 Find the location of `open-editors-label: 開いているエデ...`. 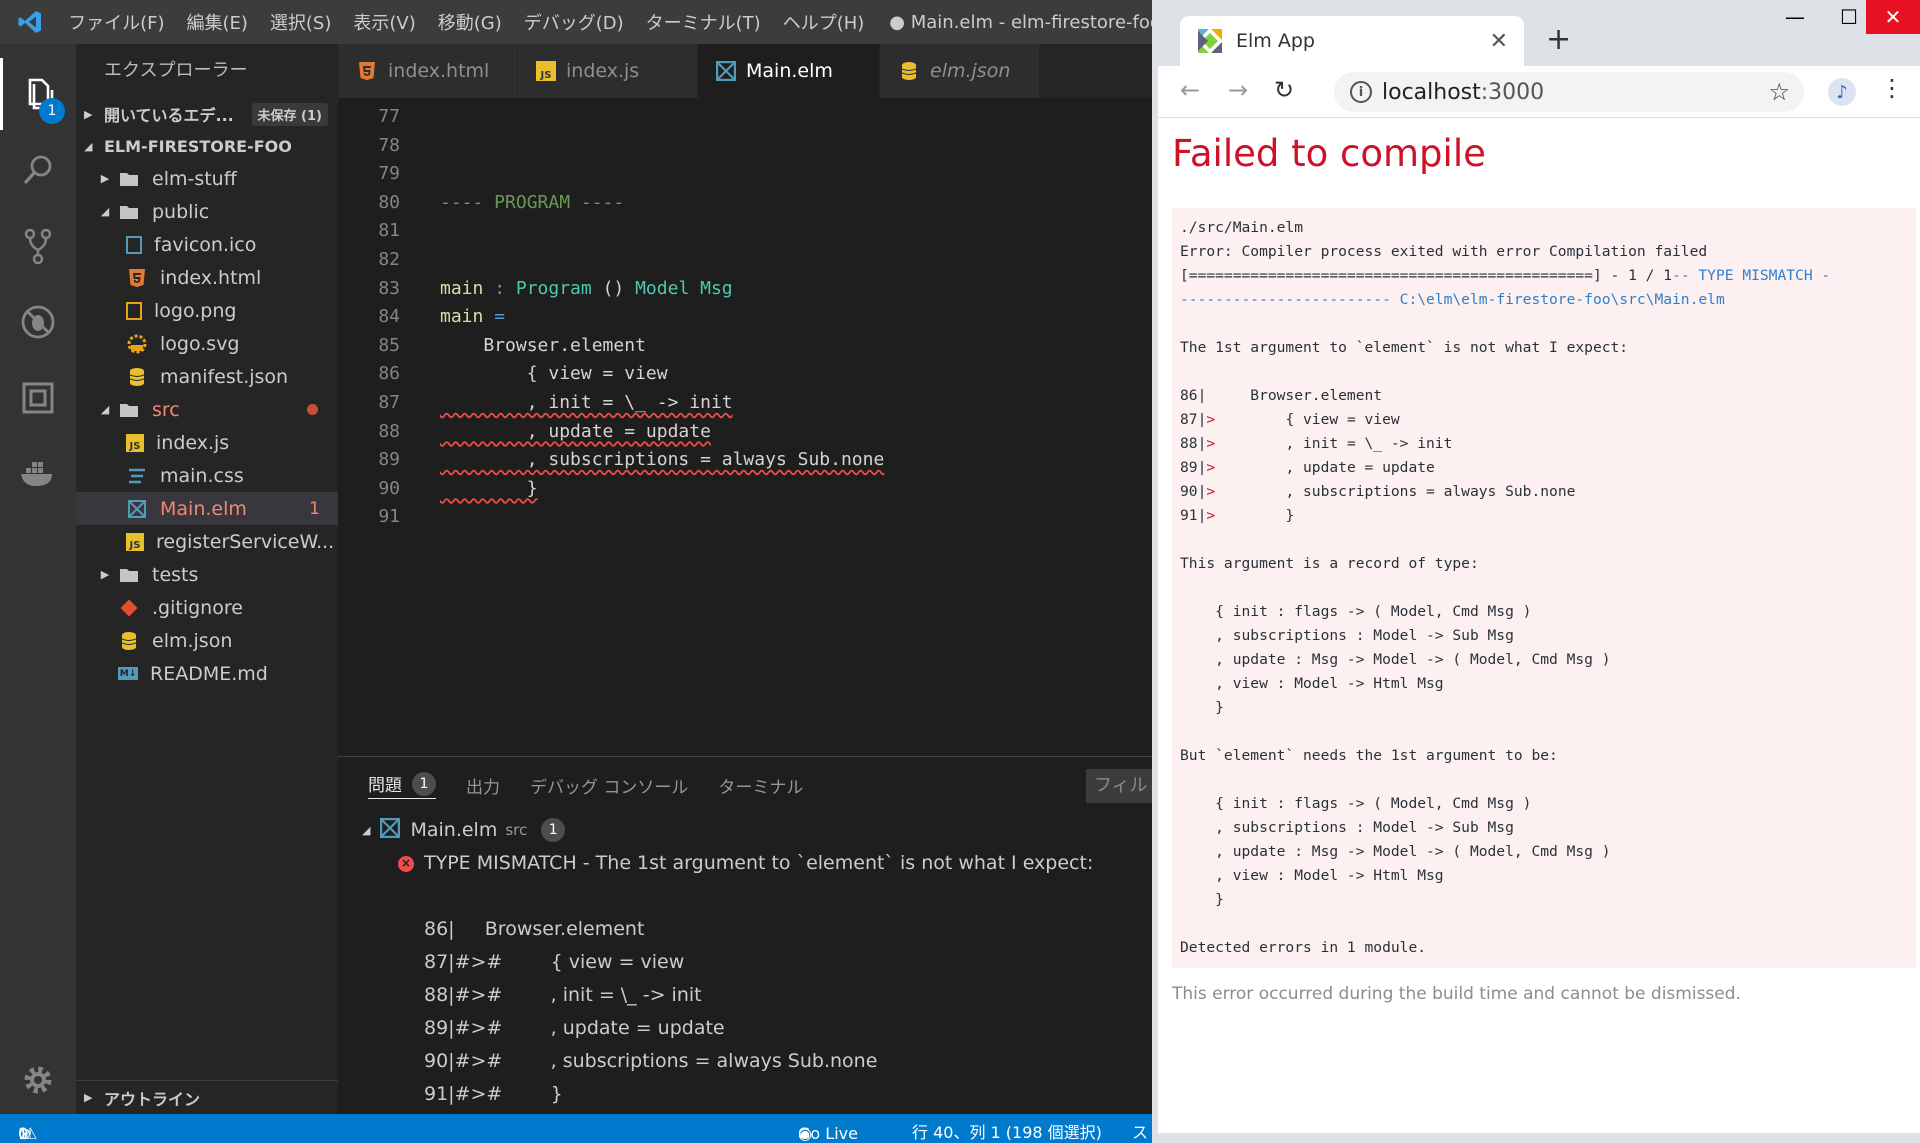

open-editors-label: 開いているエデ... is located at coordinates (169, 115).